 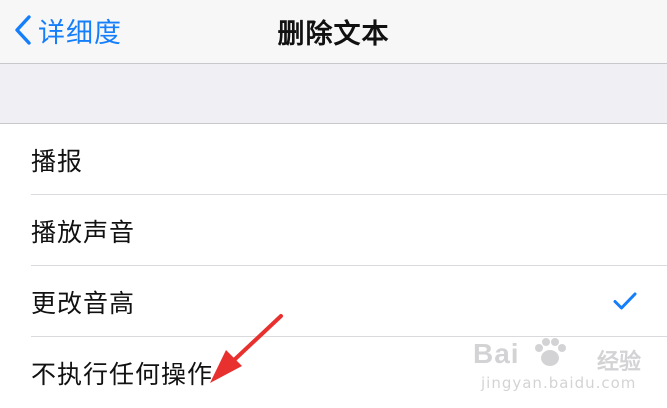 I want to click on option-label: 播报, so click(x=57, y=161).